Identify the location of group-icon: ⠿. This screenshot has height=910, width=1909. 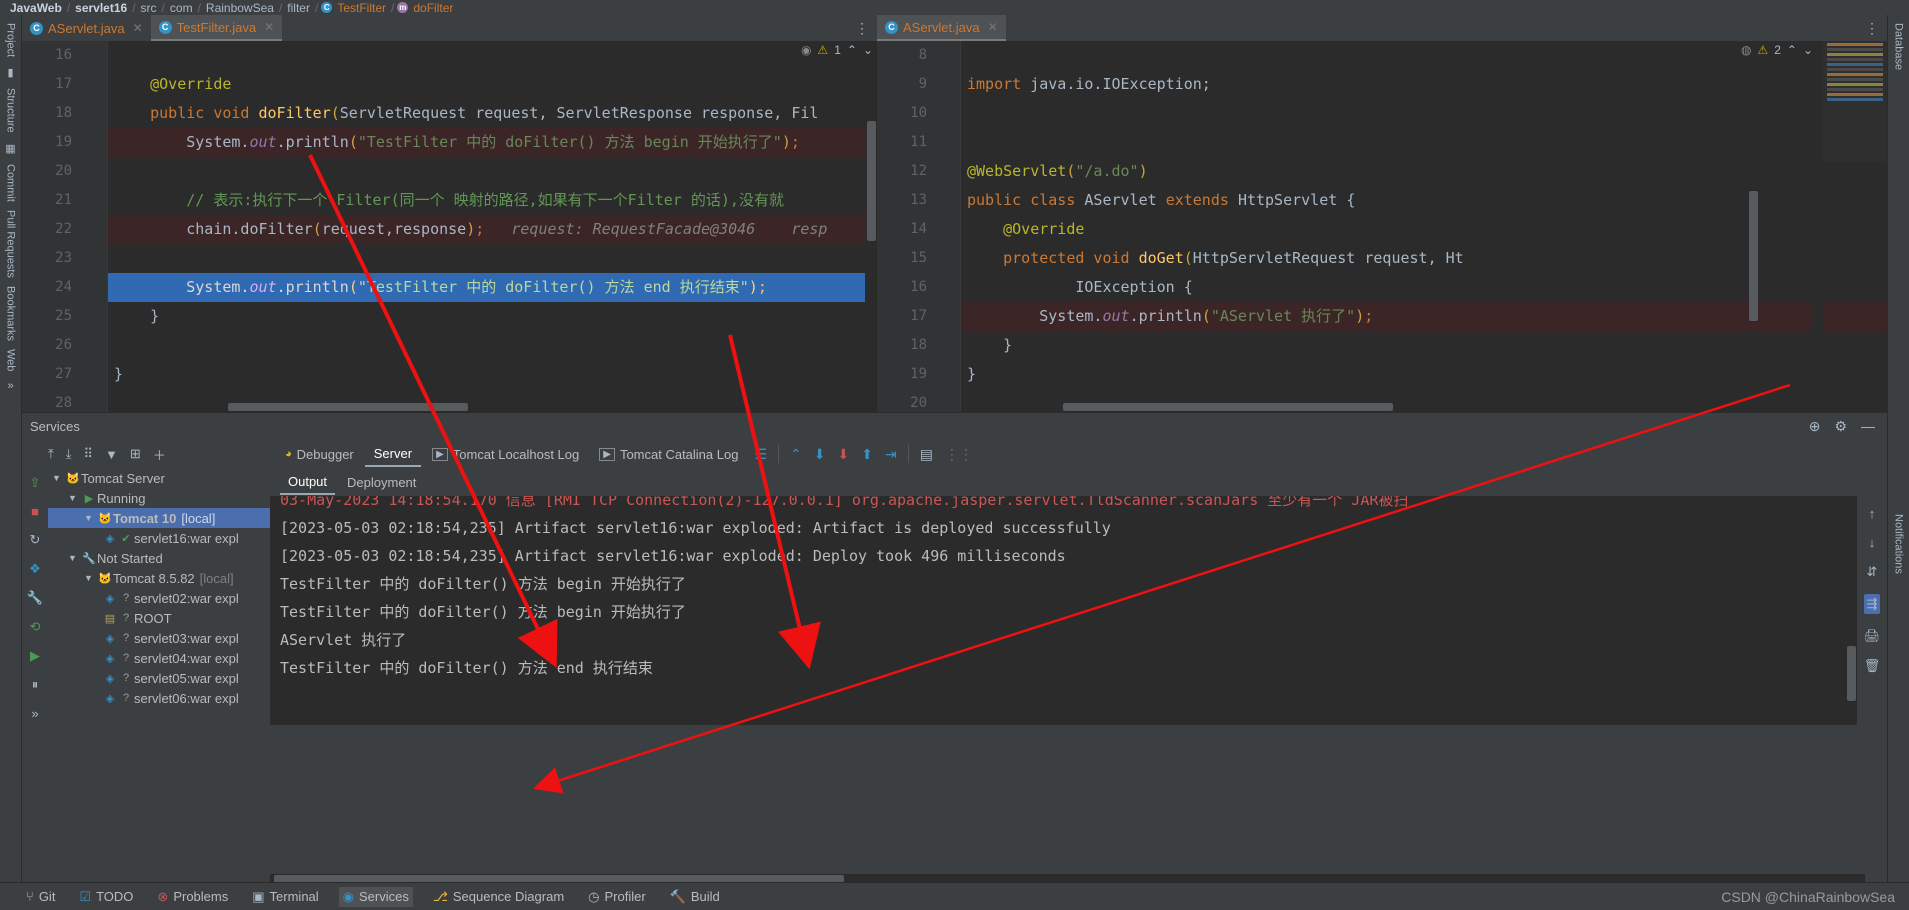
(89, 454).